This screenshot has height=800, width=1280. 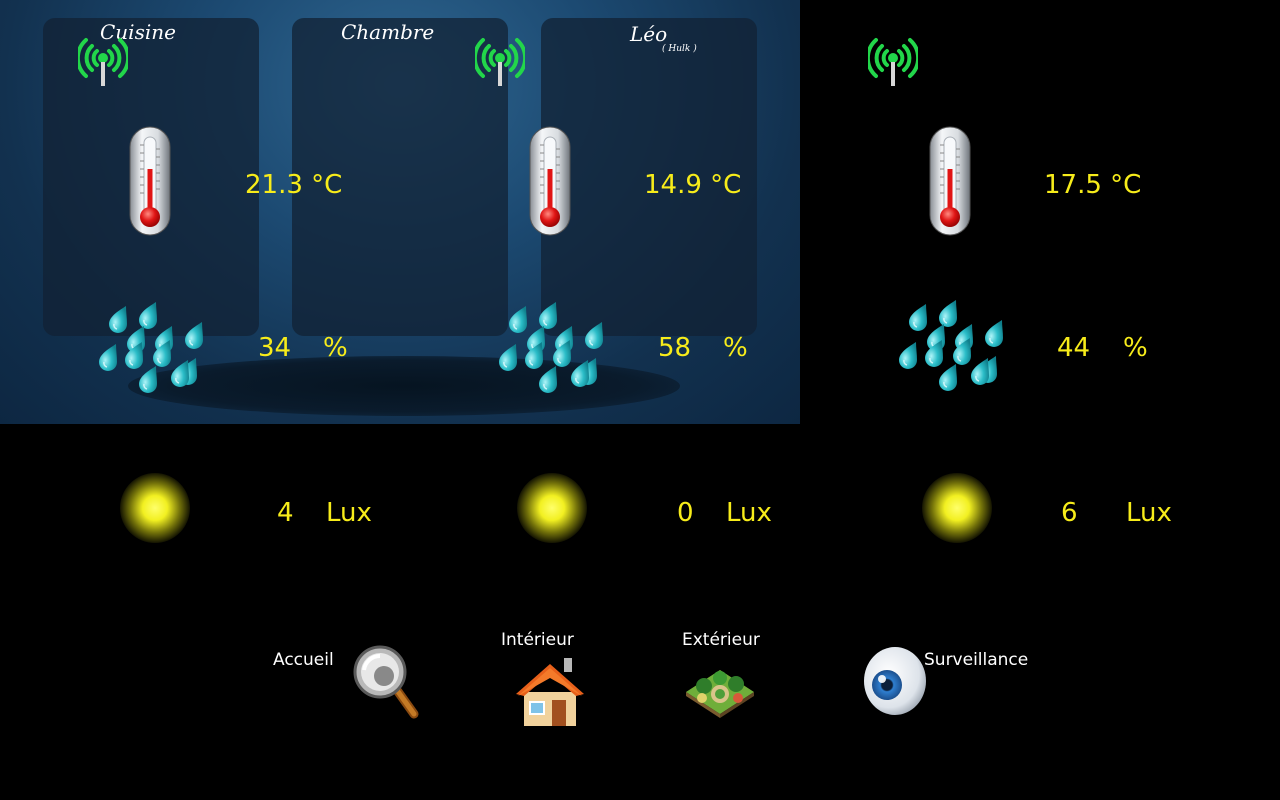 What do you see at coordinates (285, 513) in the screenshot?
I see `lux-value-cuisine: 4` at bounding box center [285, 513].